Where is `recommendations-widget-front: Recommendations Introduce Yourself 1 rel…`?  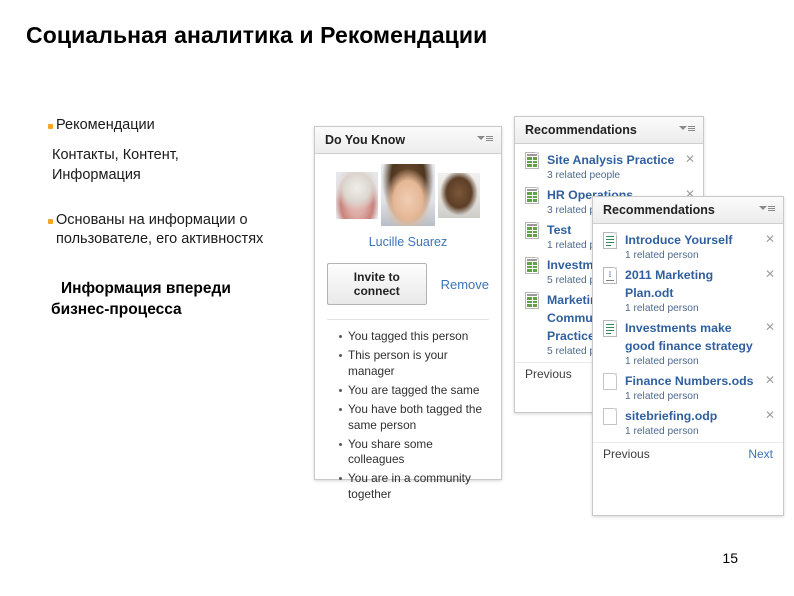
recommendations-widget-front: Recommendations Introduce Yourself 1 rel… is located at coordinates (688, 356).